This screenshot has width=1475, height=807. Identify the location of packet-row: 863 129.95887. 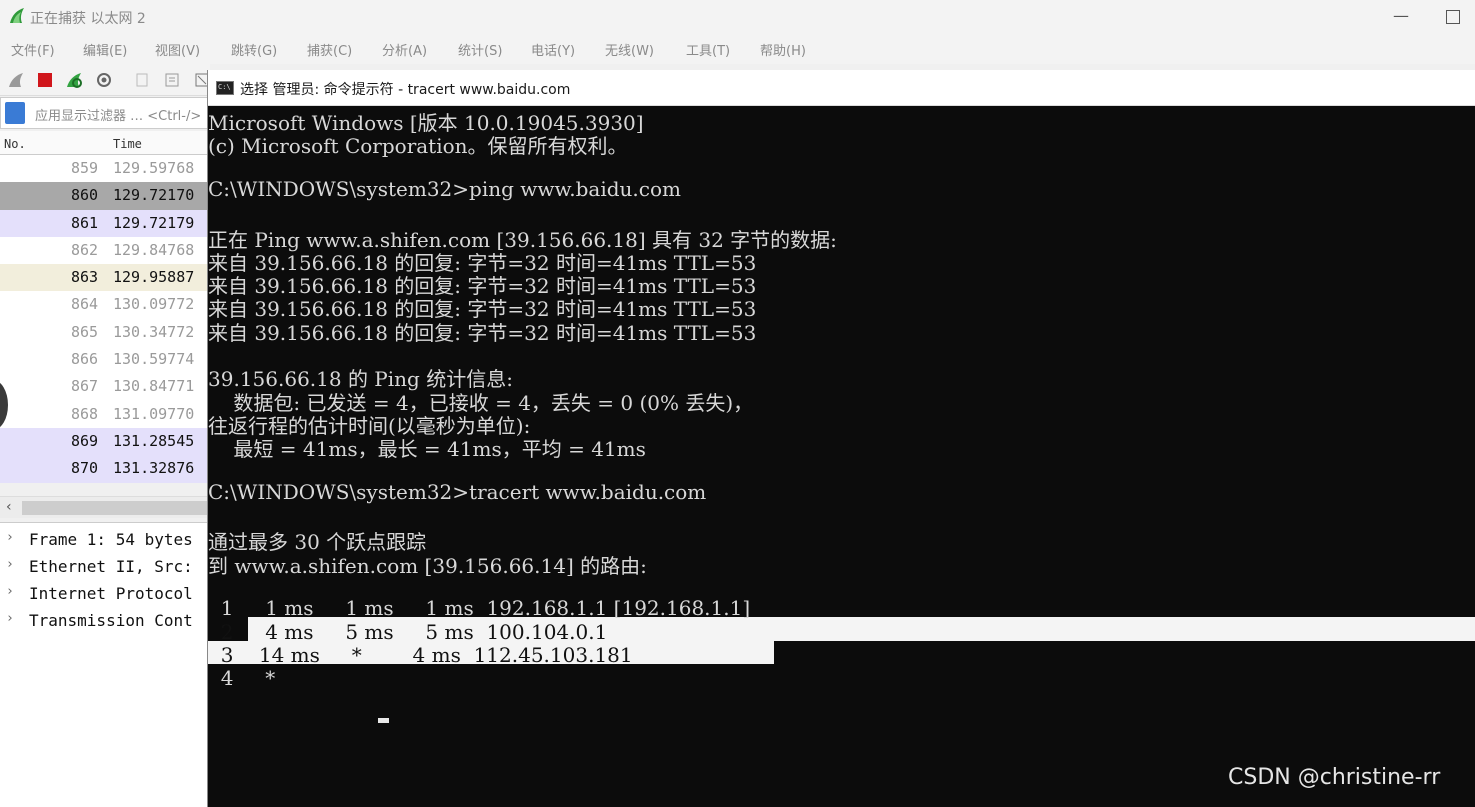
(105, 278).